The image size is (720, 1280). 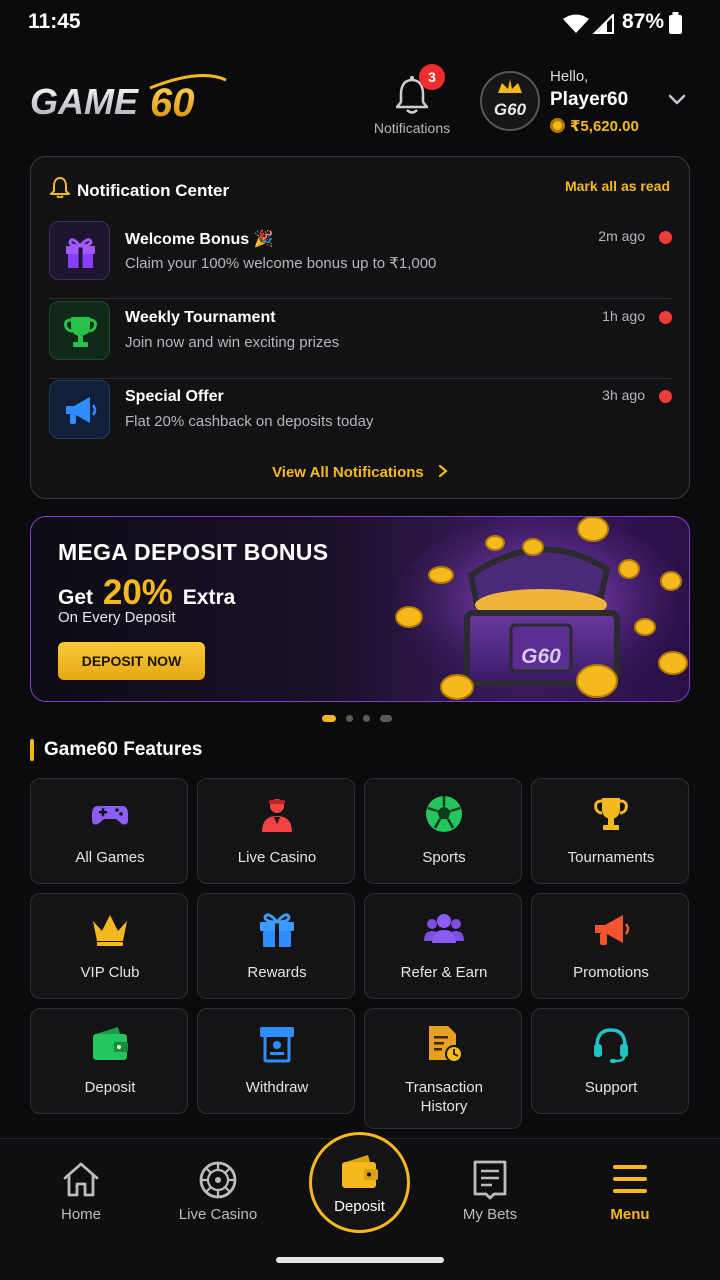 I want to click on notification-time: 3h ago, so click(x=623, y=395).